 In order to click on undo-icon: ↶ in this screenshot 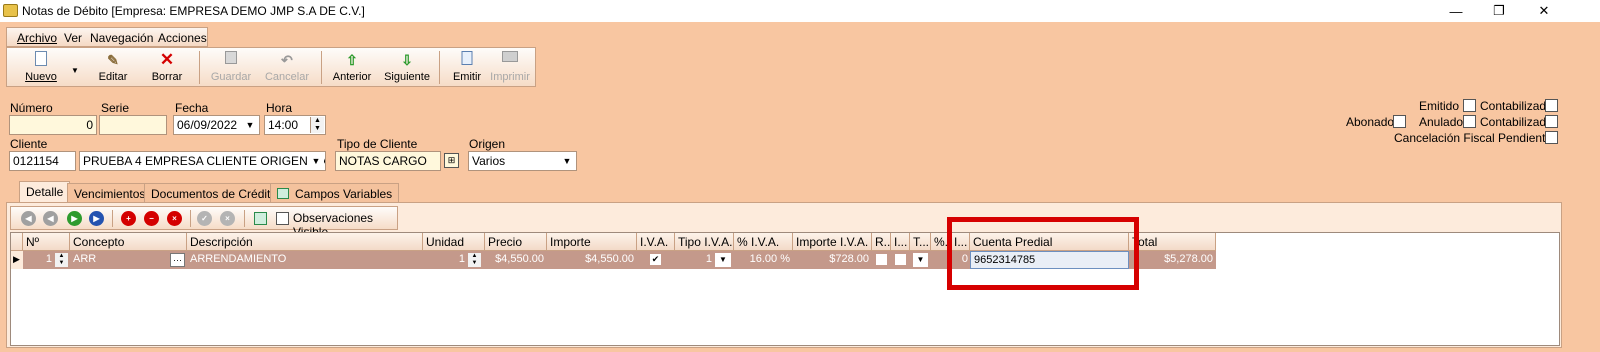, I will do `click(287, 59)`.